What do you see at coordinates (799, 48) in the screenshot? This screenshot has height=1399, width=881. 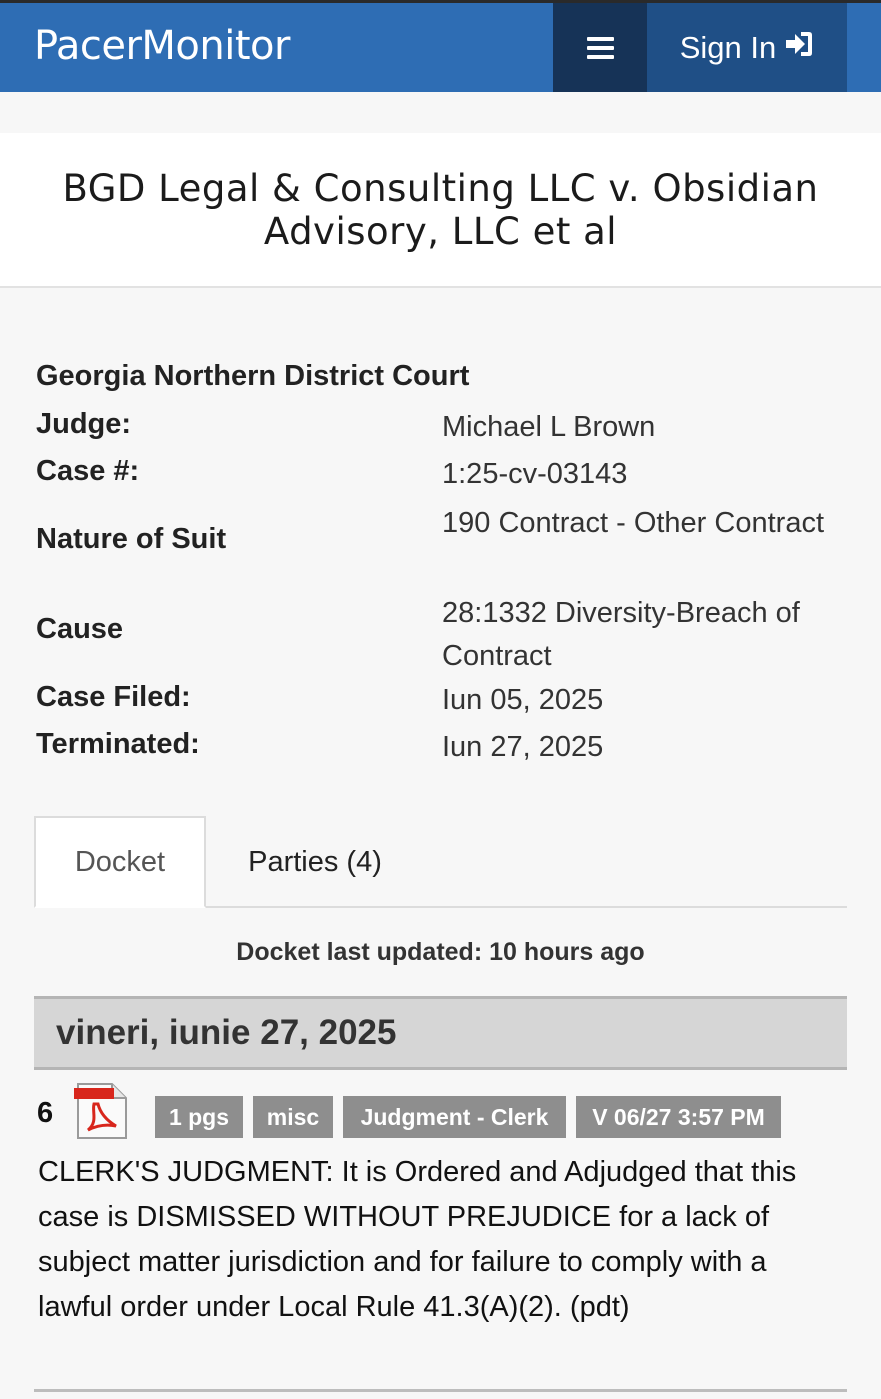 I see `sign-in-icon` at bounding box center [799, 48].